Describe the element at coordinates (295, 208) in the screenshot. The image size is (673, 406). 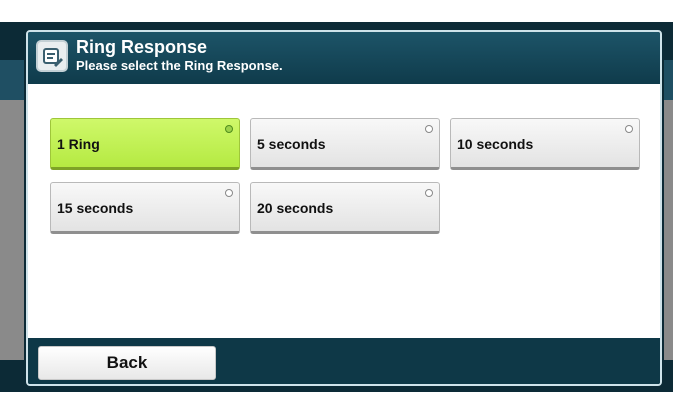
I see `option-label: 20 seconds` at that location.